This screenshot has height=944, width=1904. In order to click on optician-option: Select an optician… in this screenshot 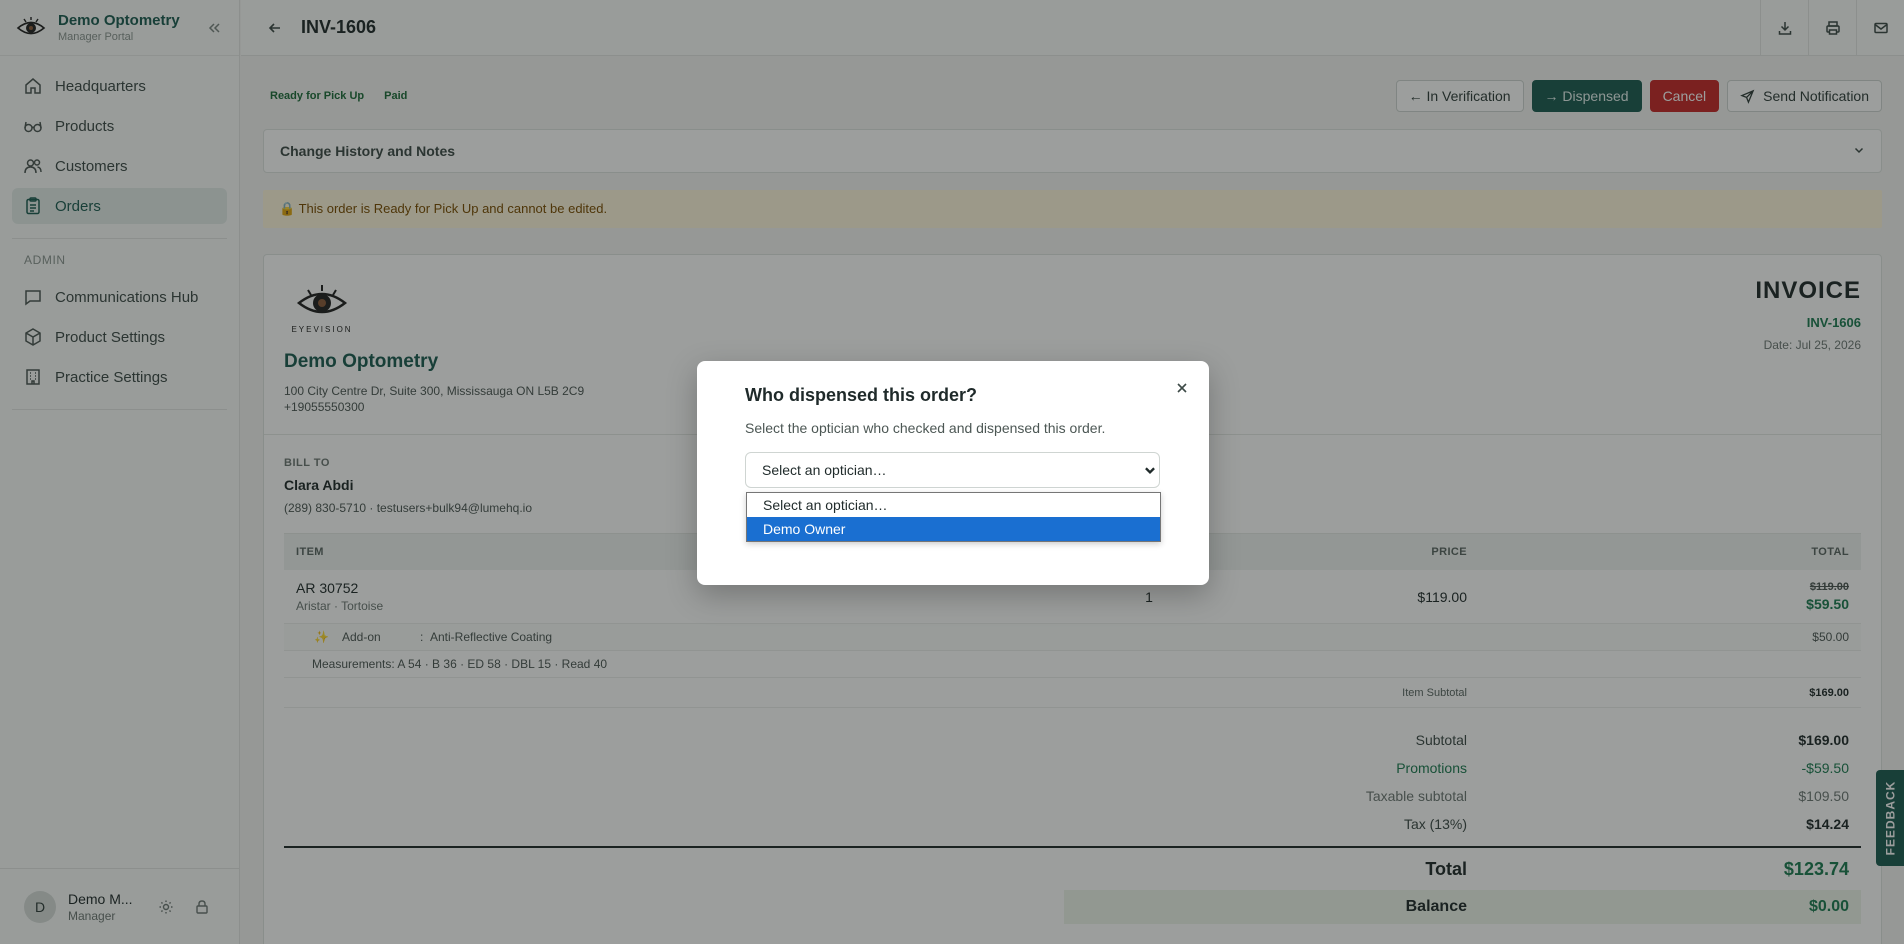, I will do `click(953, 505)`.